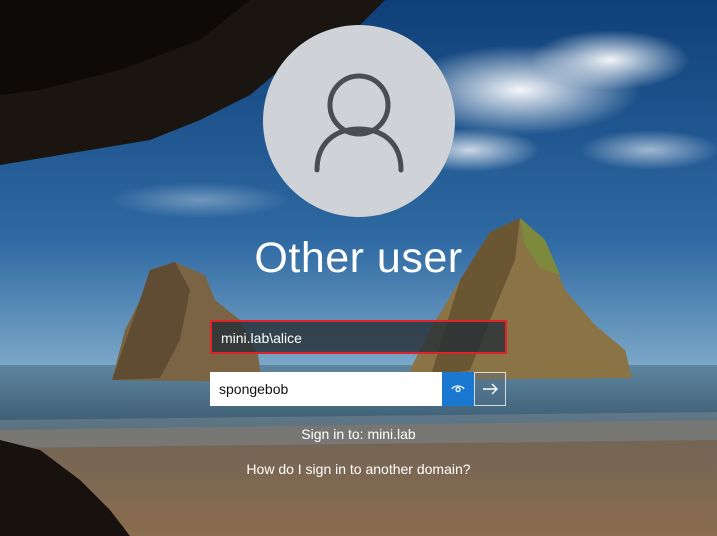 Image resolution: width=717 pixels, height=536 pixels. I want to click on user-silhouette-icon, so click(359, 123).